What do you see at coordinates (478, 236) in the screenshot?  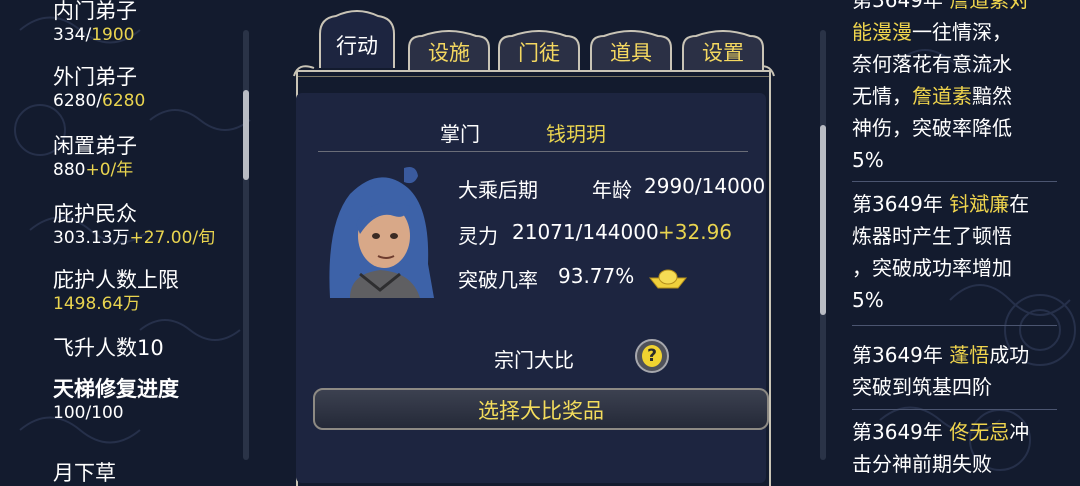 I see `leader-spirit-label: 灵力` at bounding box center [478, 236].